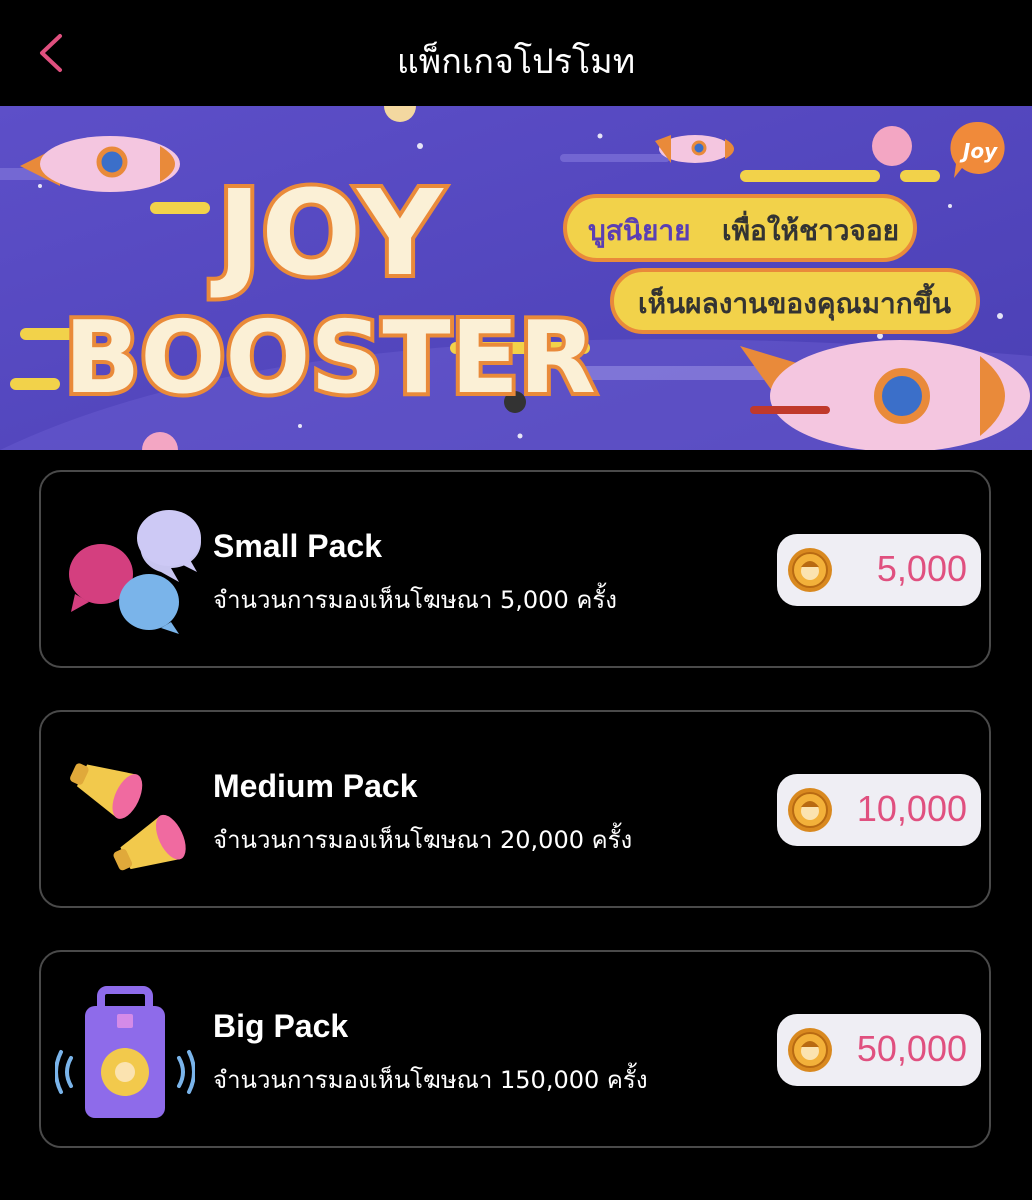 The height and width of the screenshot is (1200, 1032). Describe the element at coordinates (639, 231) in the screenshot. I see `banner-tagline-highlight: บูสนิยาย` at that location.